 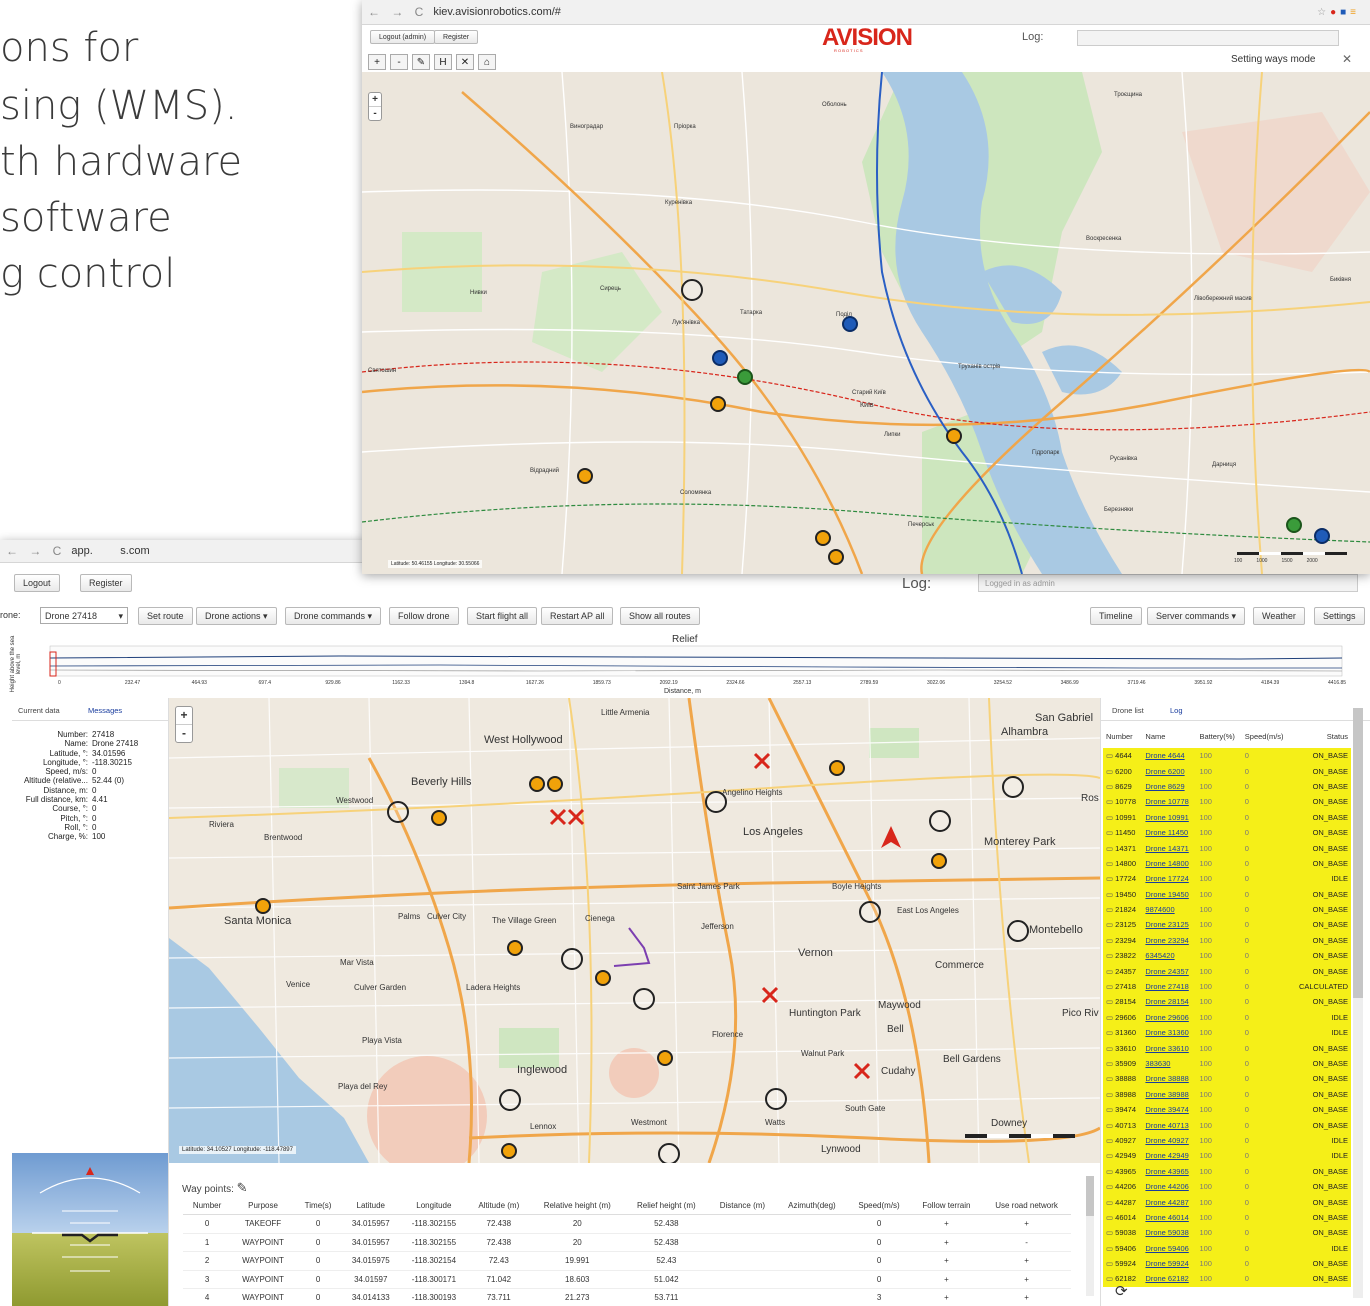 What do you see at coordinates (1169, 894) in the screenshot?
I see `drone-list-cell: Drone 19450` at bounding box center [1169, 894].